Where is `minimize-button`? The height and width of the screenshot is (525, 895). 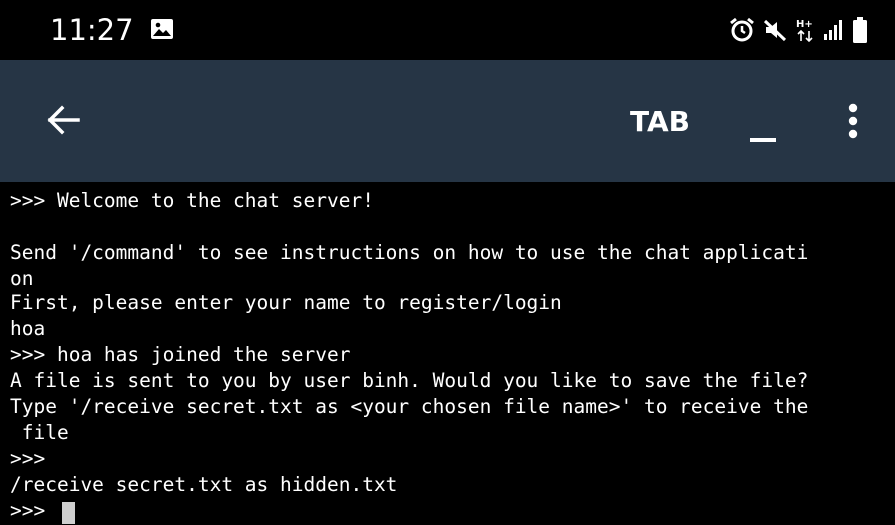 minimize-button is located at coordinates (764, 123).